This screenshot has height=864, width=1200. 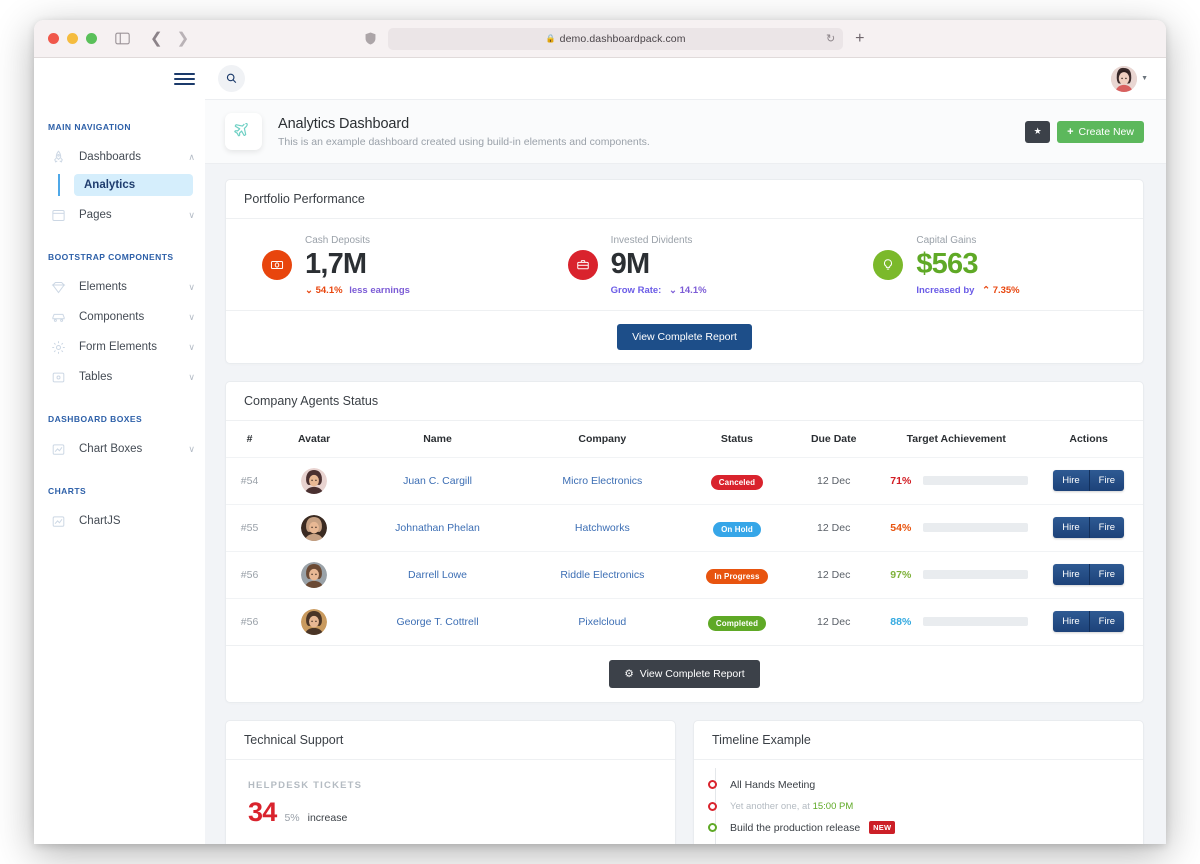 I want to click on shield-icon, so click(x=370, y=38).